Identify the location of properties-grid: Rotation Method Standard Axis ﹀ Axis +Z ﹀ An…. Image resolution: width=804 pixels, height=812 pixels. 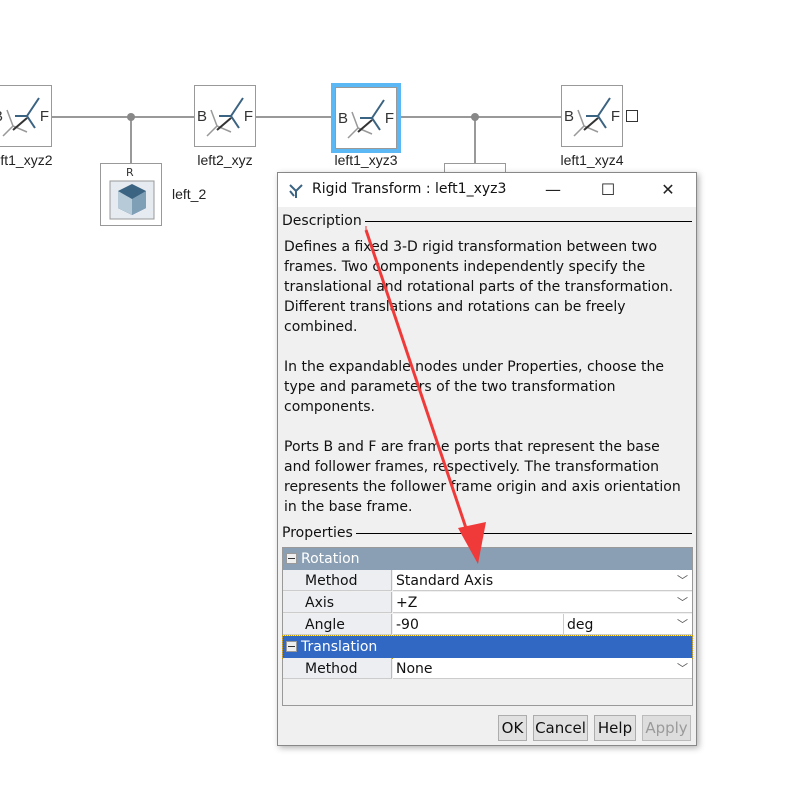
(487, 626).